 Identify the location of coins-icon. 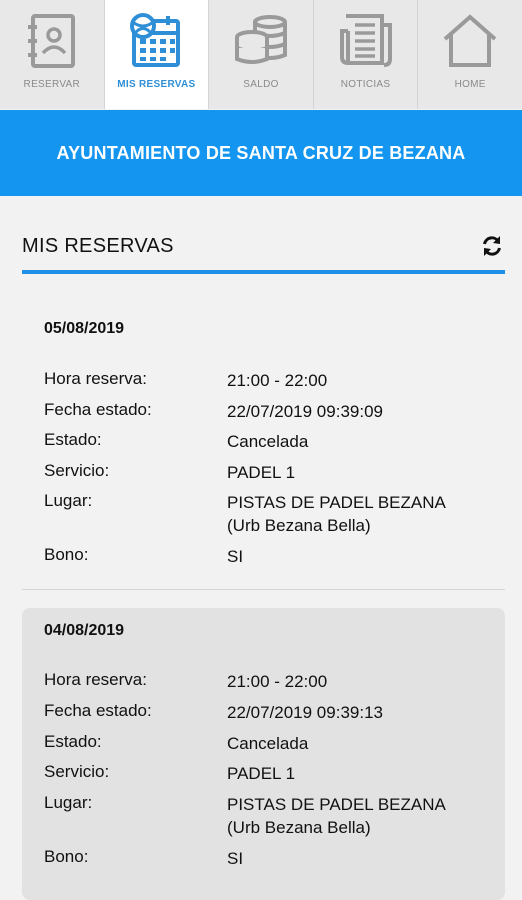
(261, 41).